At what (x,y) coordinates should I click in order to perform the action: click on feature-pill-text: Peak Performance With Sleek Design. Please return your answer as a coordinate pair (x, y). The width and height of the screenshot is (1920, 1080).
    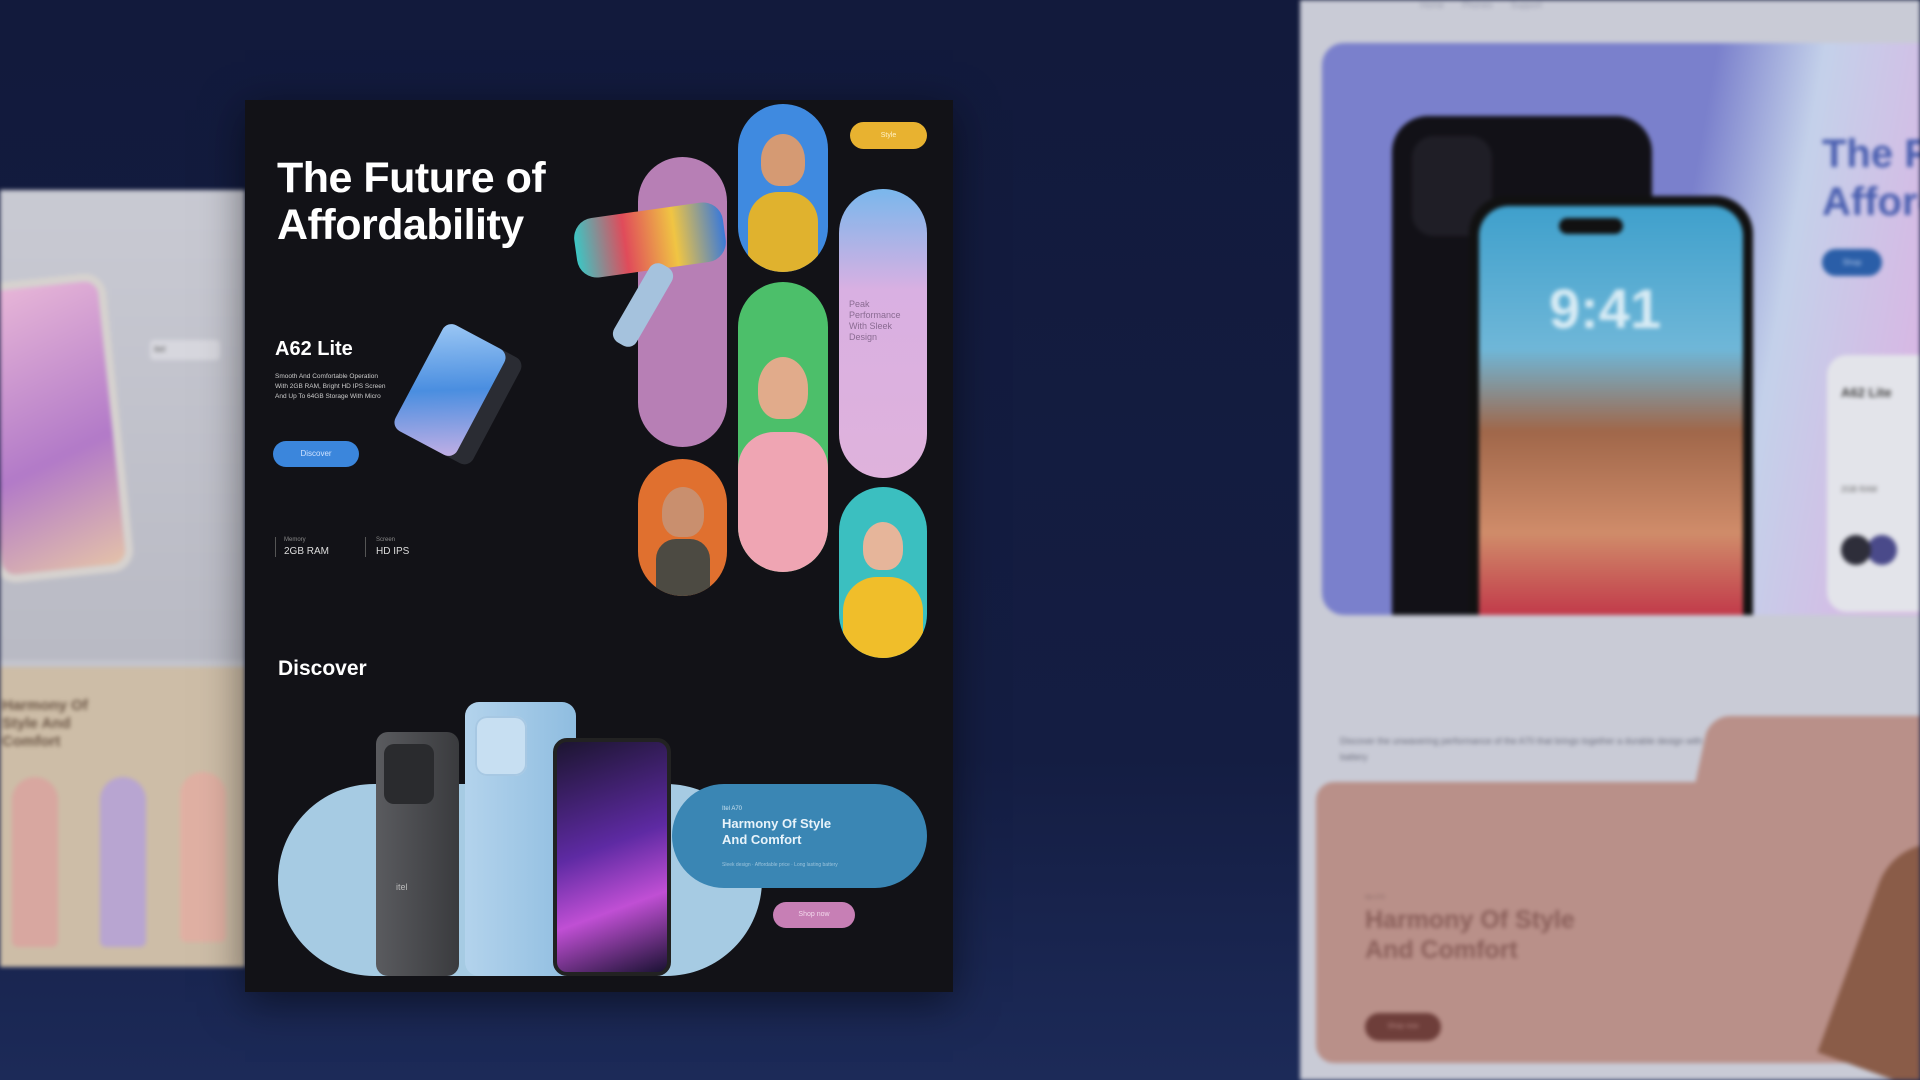
    Looking at the image, I should click on (875, 320).